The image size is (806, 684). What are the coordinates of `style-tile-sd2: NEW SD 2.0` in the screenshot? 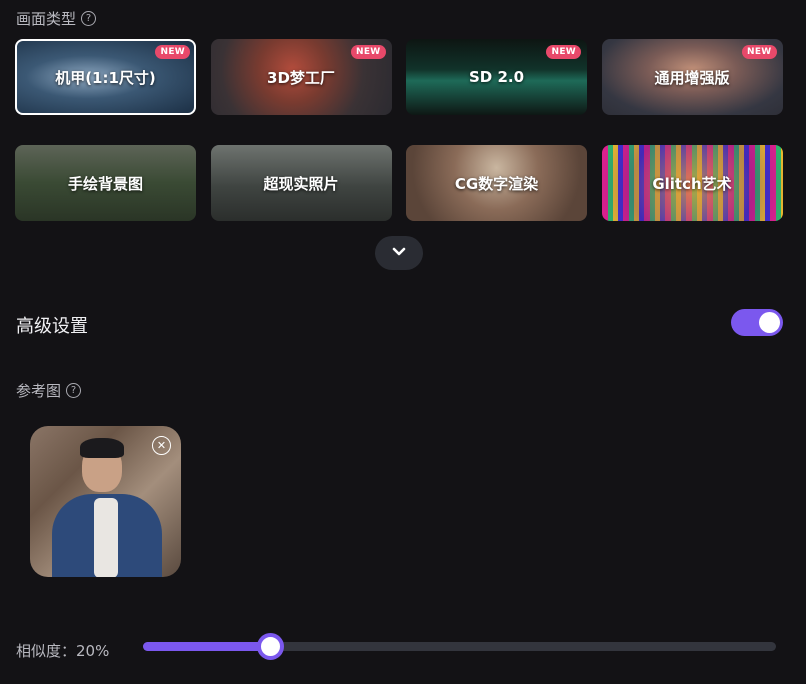 It's located at (496, 77).